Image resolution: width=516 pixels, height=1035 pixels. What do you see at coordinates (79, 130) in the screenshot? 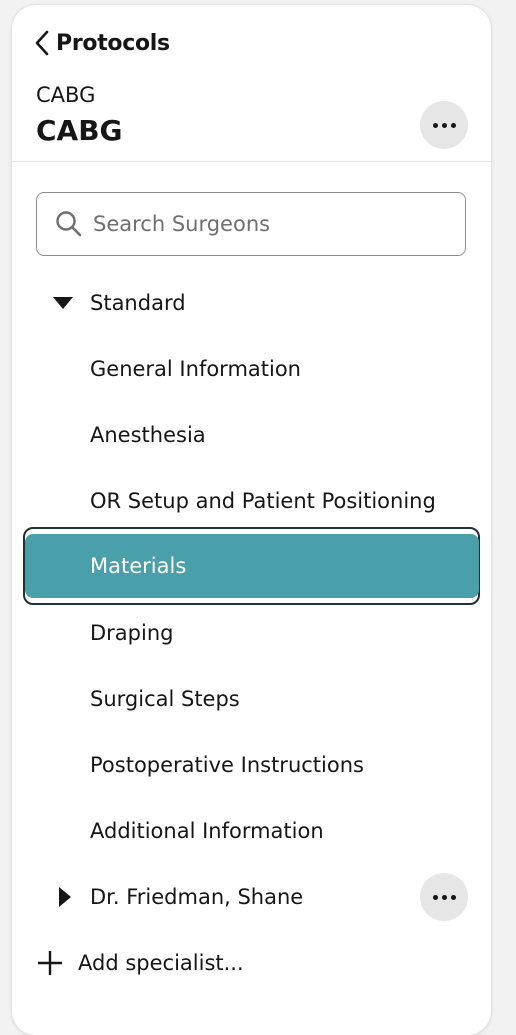
I see `protocol-title: CABG` at bounding box center [79, 130].